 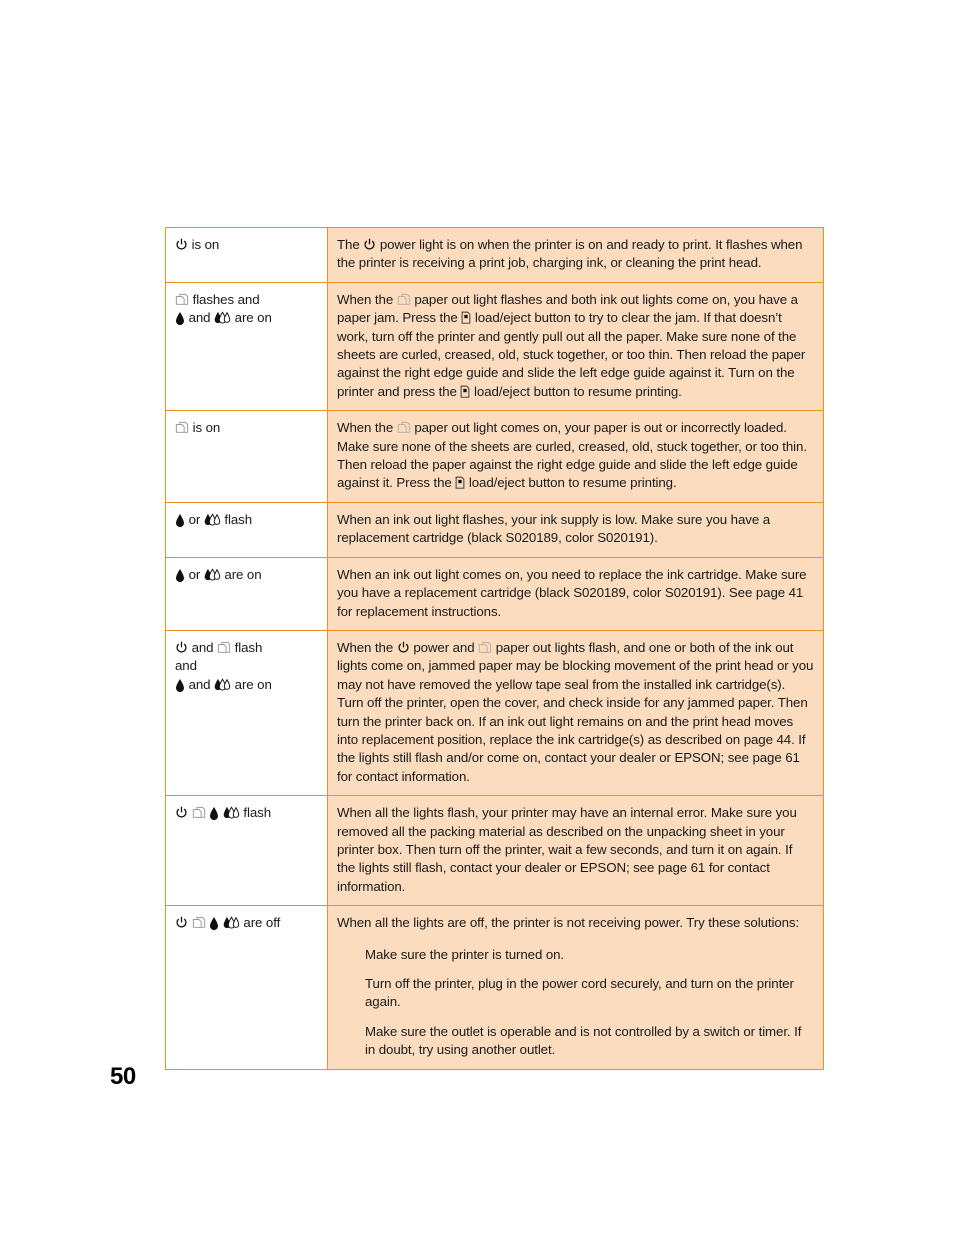 I want to click on condition-cell: and flash and and are on, so click(x=246, y=713).